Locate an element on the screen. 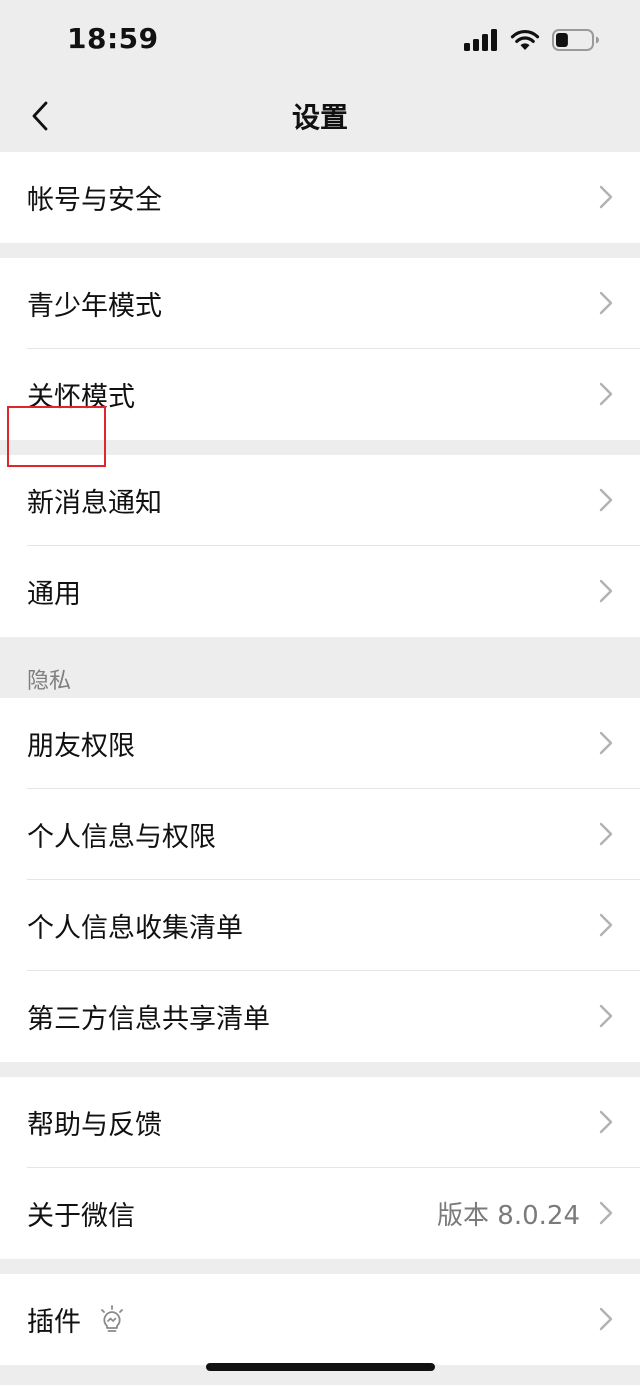 The height and width of the screenshot is (1385, 640). status-time: 18:59 is located at coordinates (113, 38).